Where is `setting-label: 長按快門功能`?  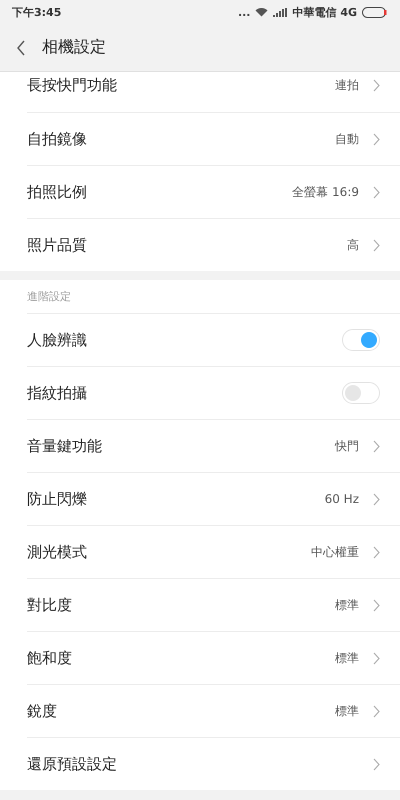
setting-label: 長按快門功能 is located at coordinates (72, 85).